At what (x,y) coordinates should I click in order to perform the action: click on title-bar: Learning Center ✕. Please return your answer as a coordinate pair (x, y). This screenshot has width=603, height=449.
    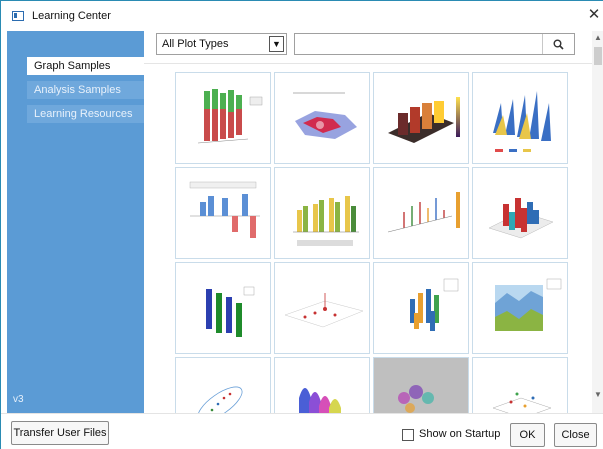
    Looking at the image, I should click on (302, 16).